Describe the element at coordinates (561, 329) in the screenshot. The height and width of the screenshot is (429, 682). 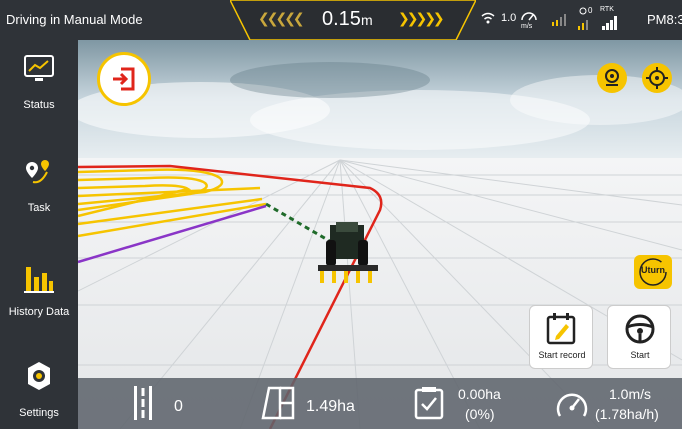
I see `record-calendar-icon` at that location.